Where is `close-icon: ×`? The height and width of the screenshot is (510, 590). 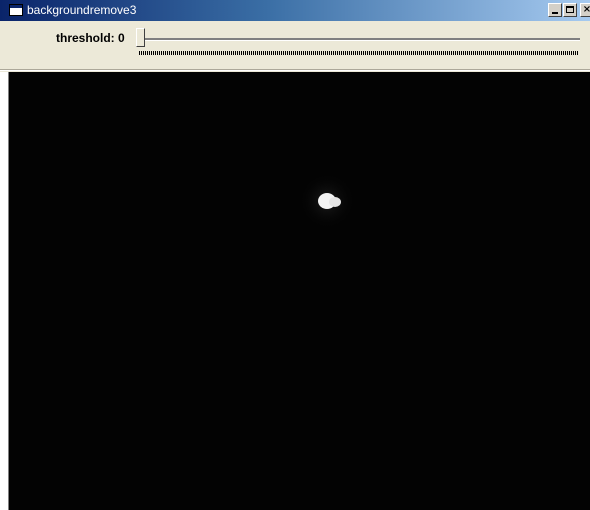 close-icon: × is located at coordinates (586, 9).